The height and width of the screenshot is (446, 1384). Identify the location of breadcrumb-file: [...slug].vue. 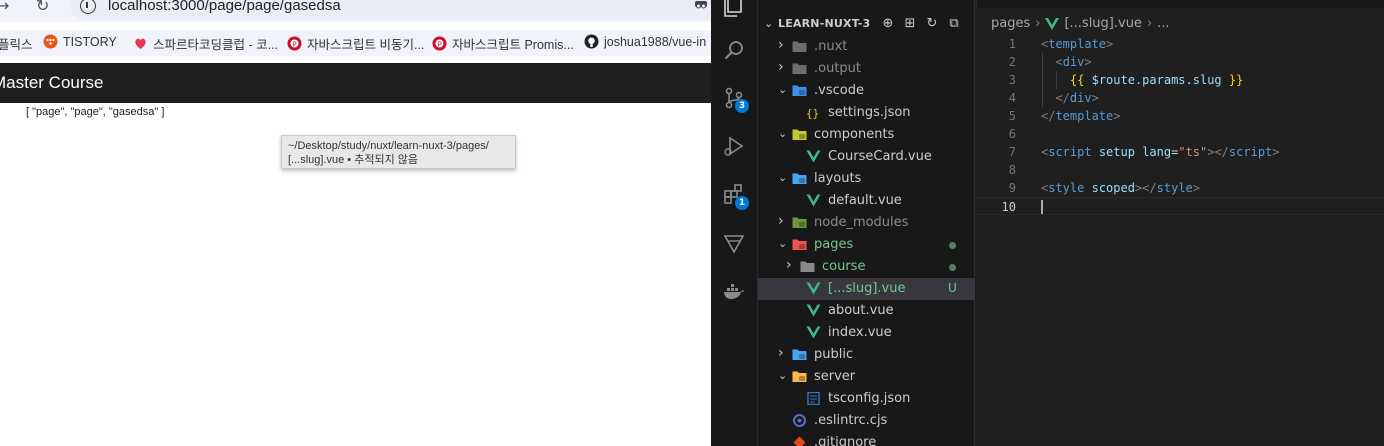
(1102, 23).